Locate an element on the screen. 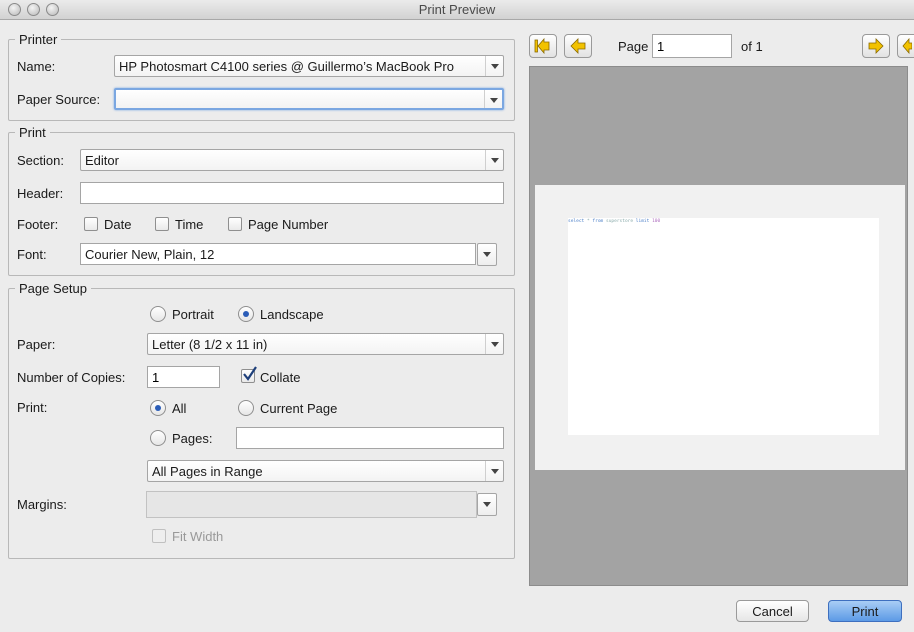 This screenshot has width=914, height=632. section-label: Section: is located at coordinates (40, 160).